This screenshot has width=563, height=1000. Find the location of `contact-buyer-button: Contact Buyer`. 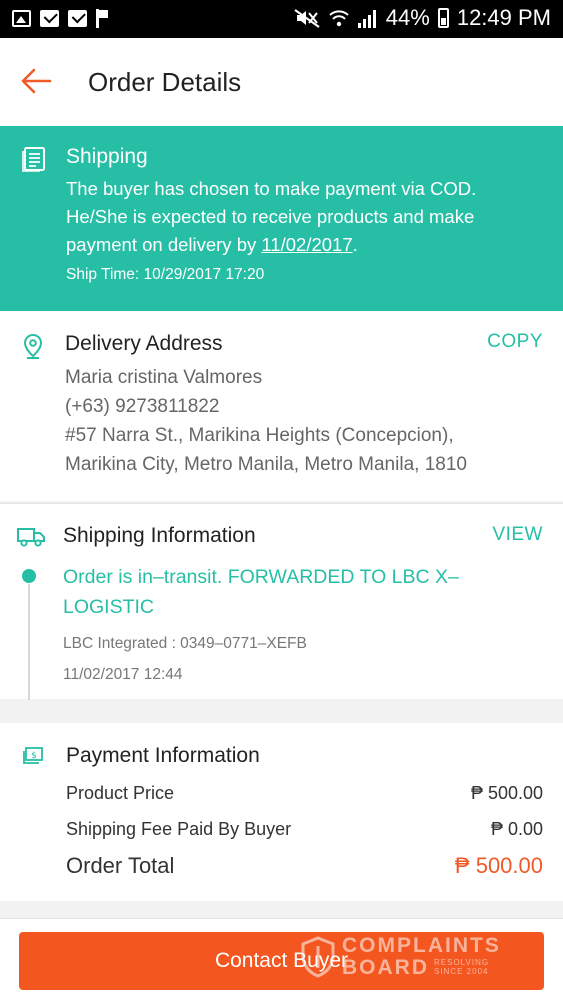

contact-buyer-button: Contact Buyer is located at coordinates (281, 961).